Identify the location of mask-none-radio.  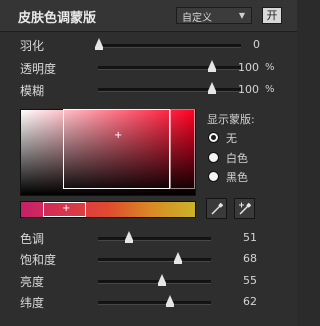
(213, 137).